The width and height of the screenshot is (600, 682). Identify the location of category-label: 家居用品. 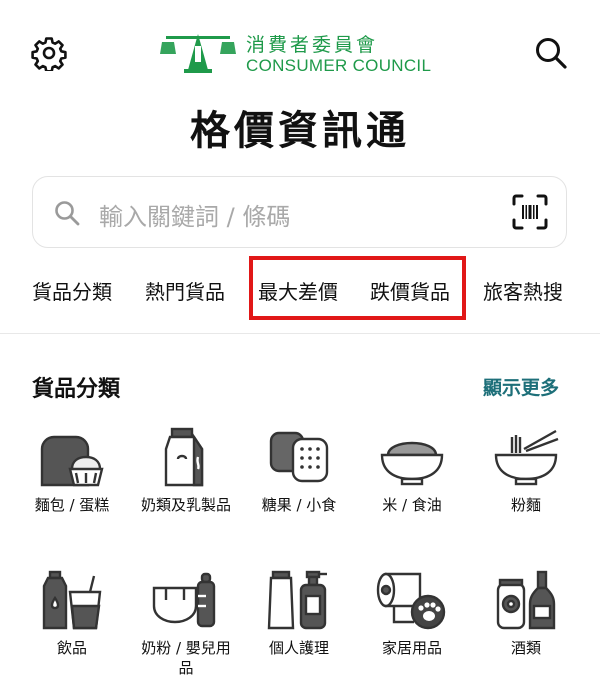
(411, 648).